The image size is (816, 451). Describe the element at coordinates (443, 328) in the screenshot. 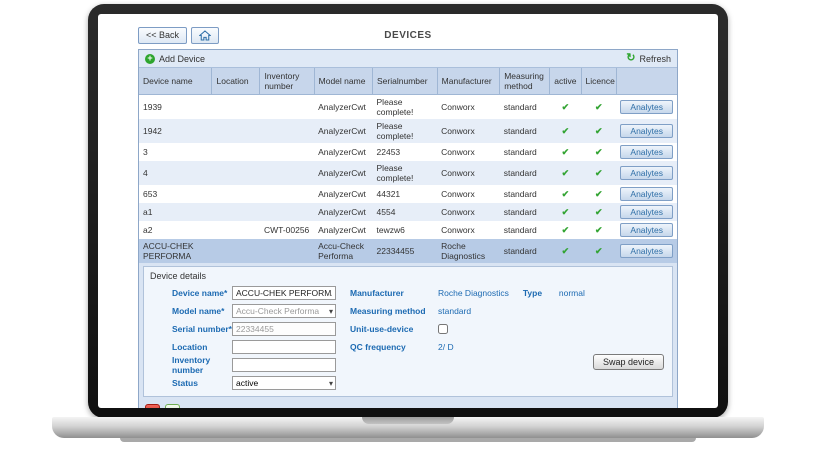

I see `unit-use-checkbox` at that location.